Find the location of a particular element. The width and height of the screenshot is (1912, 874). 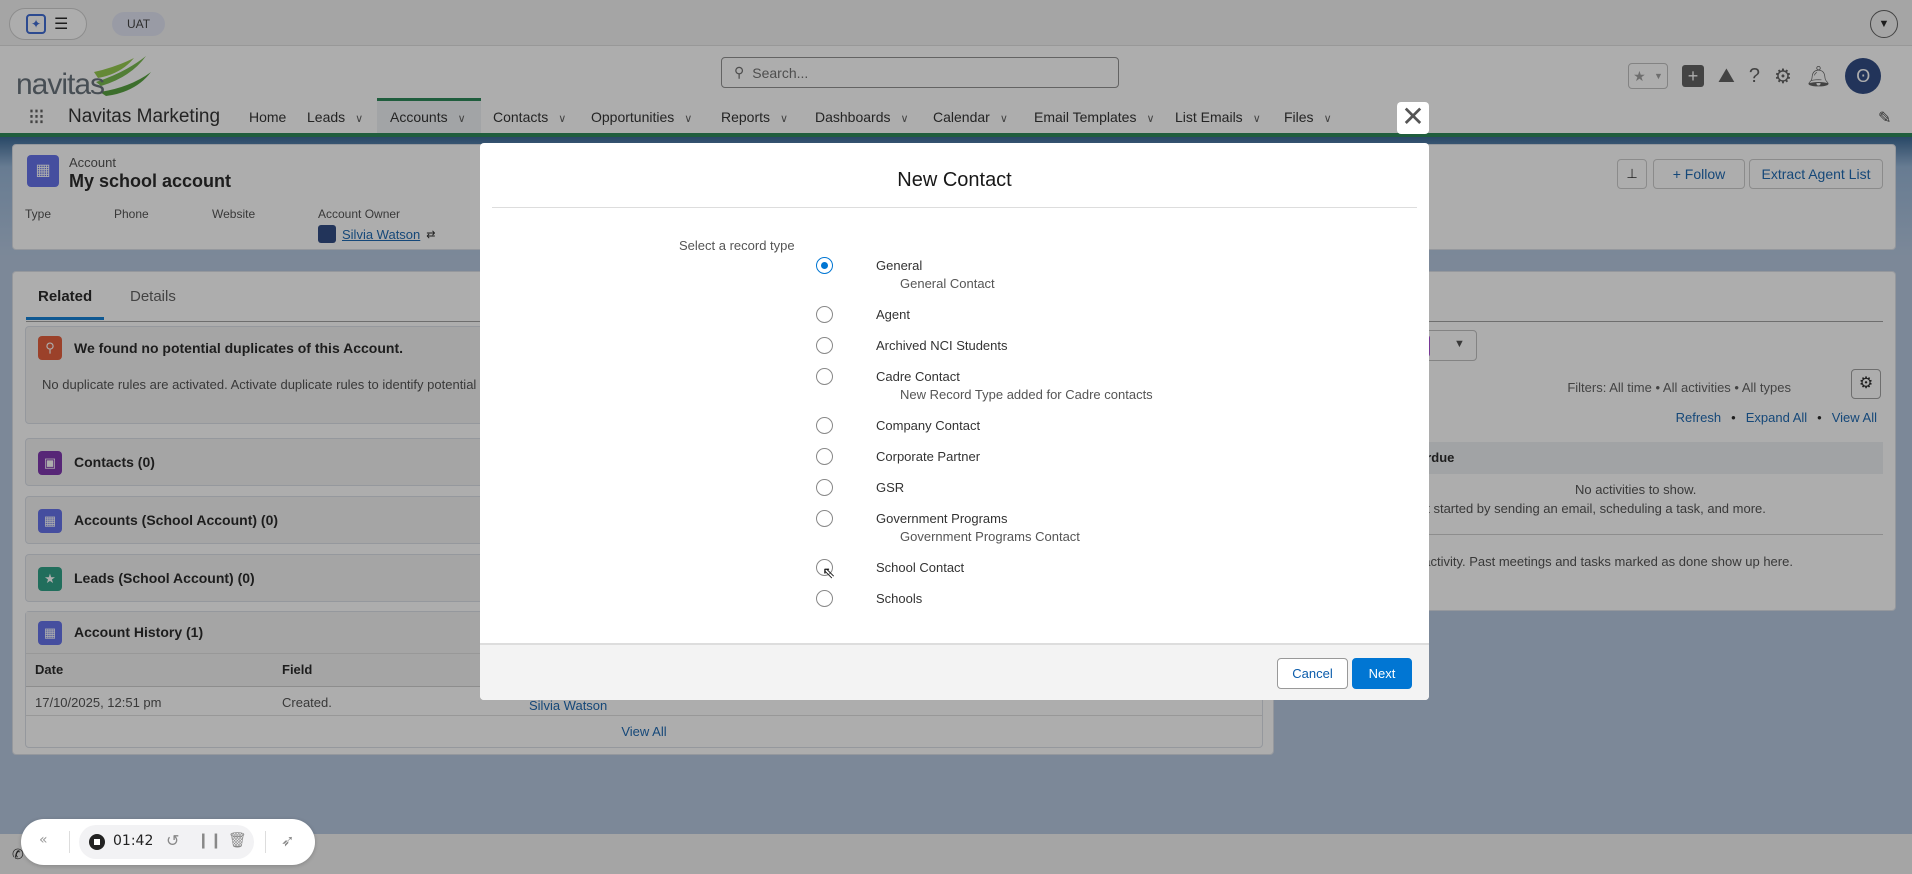

option-description: New Record Type added for Cadre contacts is located at coordinates (1026, 394).